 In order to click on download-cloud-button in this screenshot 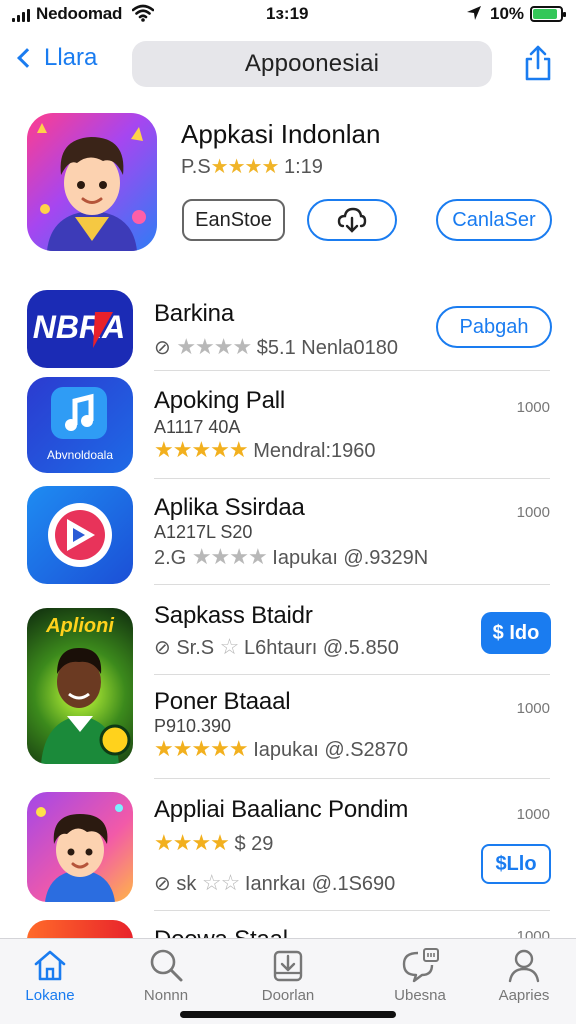, I will do `click(352, 220)`.